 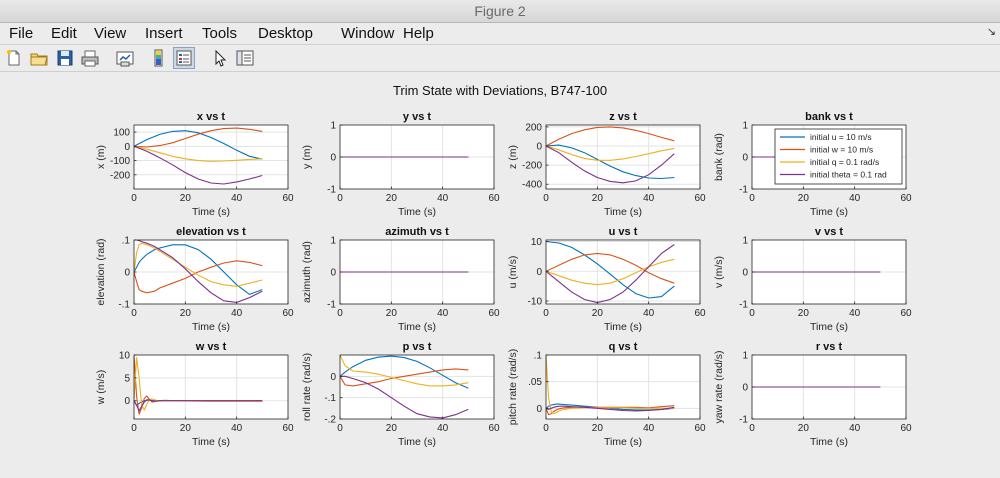 I want to click on subplot-y-vs-t: 0 20 40 6010-1y vs tTime (s)y (m), so click(x=400, y=164).